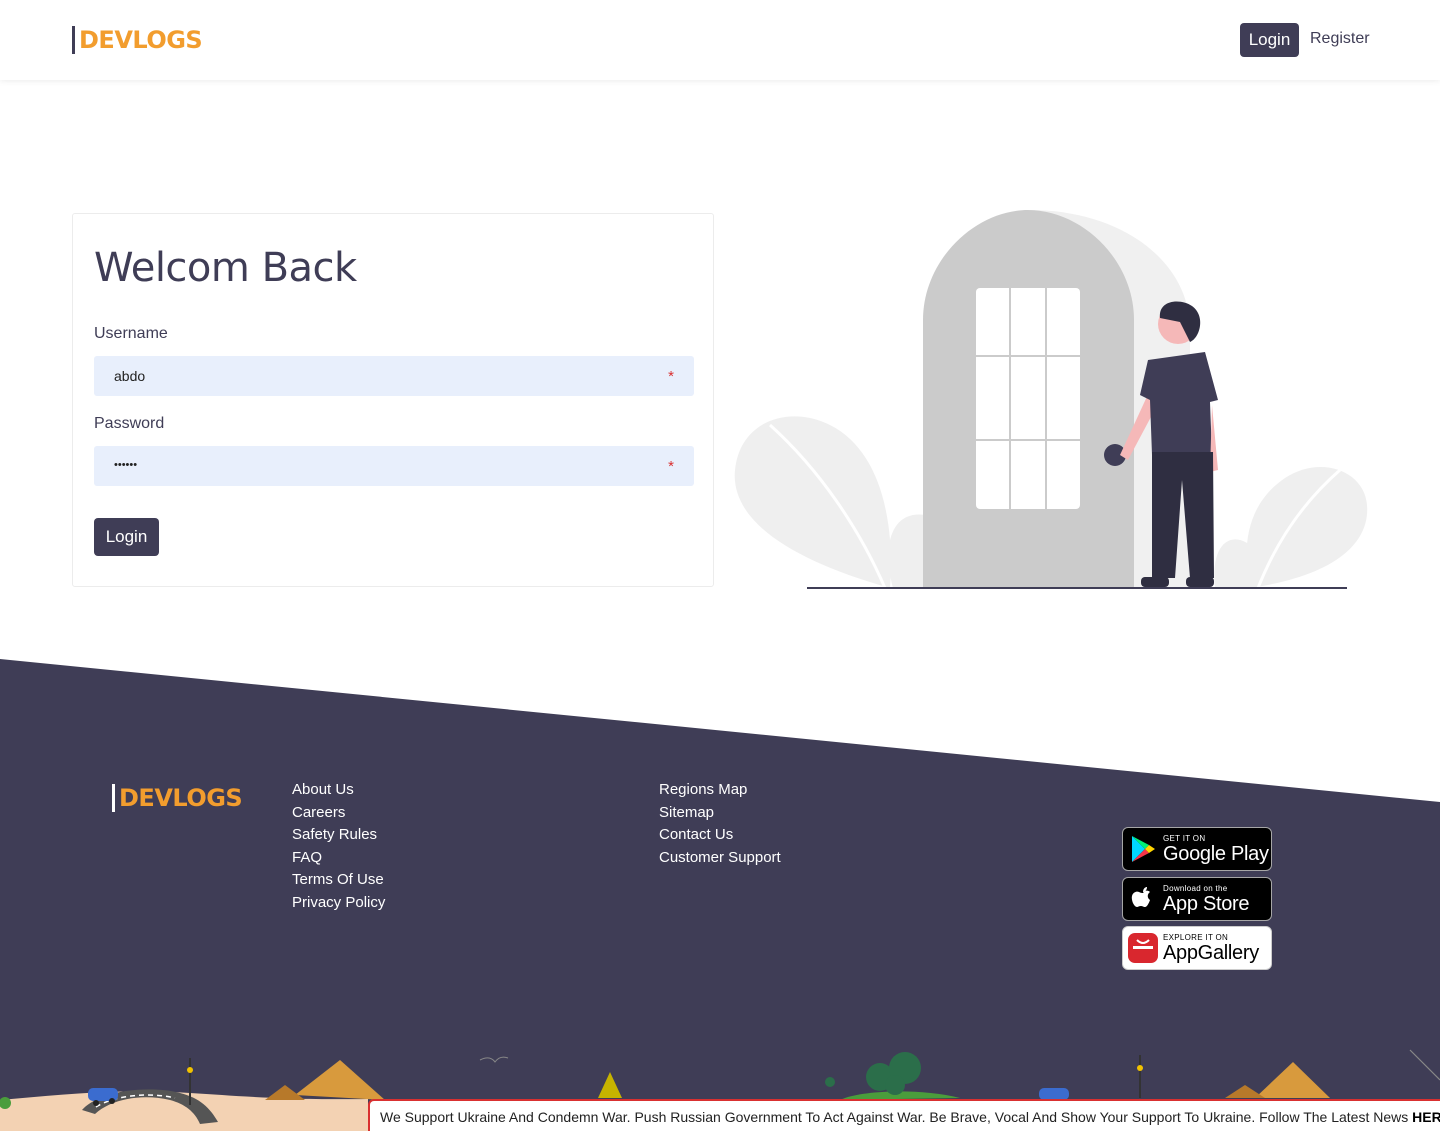 Image resolution: width=1440 pixels, height=1131 pixels. What do you see at coordinates (720, 858) in the screenshot?
I see `footer-link: Customer Support` at bounding box center [720, 858].